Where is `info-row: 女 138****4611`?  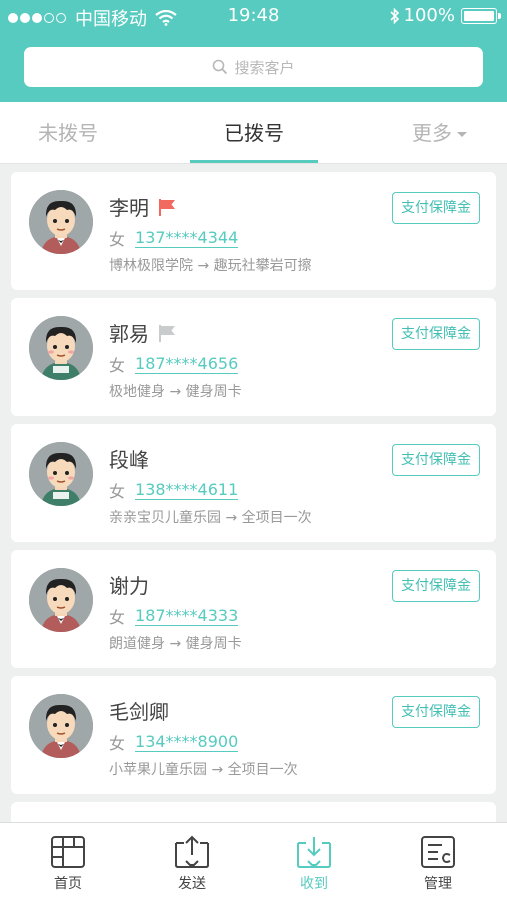
info-row: 女 138****4611 is located at coordinates (174, 490).